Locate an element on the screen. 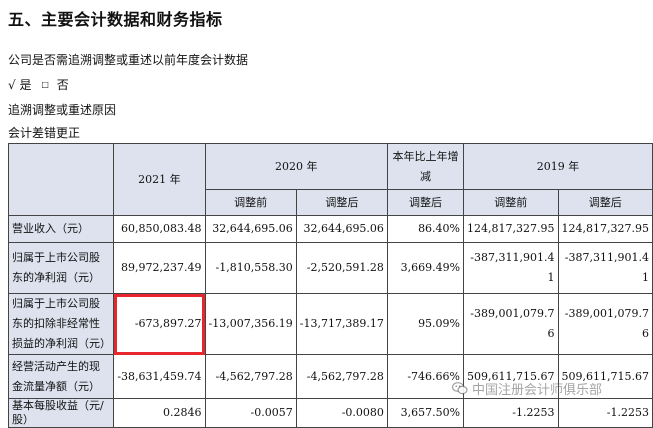  cell-change: 95.09% is located at coordinates (425, 324).